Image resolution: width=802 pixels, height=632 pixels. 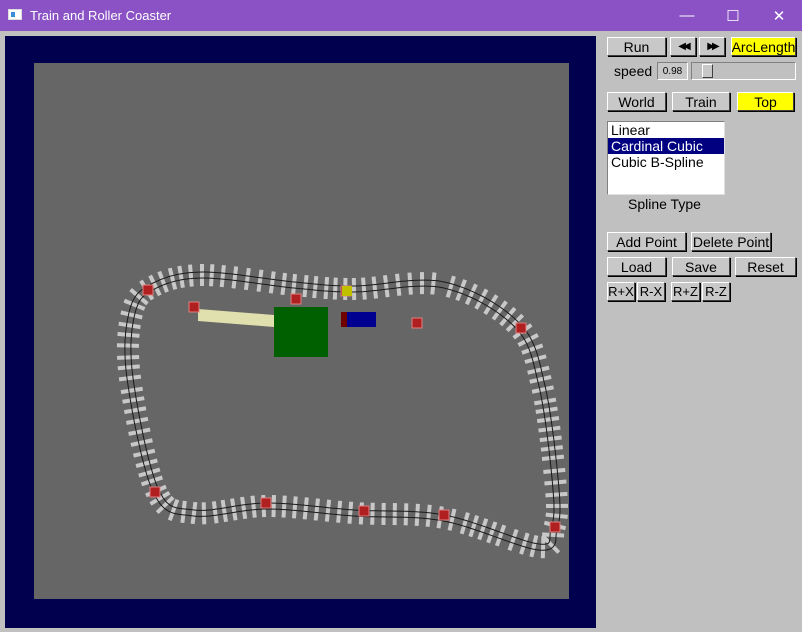 What do you see at coordinates (664, 204) in the screenshot?
I see `spline-type-label: Spline Type` at bounding box center [664, 204].